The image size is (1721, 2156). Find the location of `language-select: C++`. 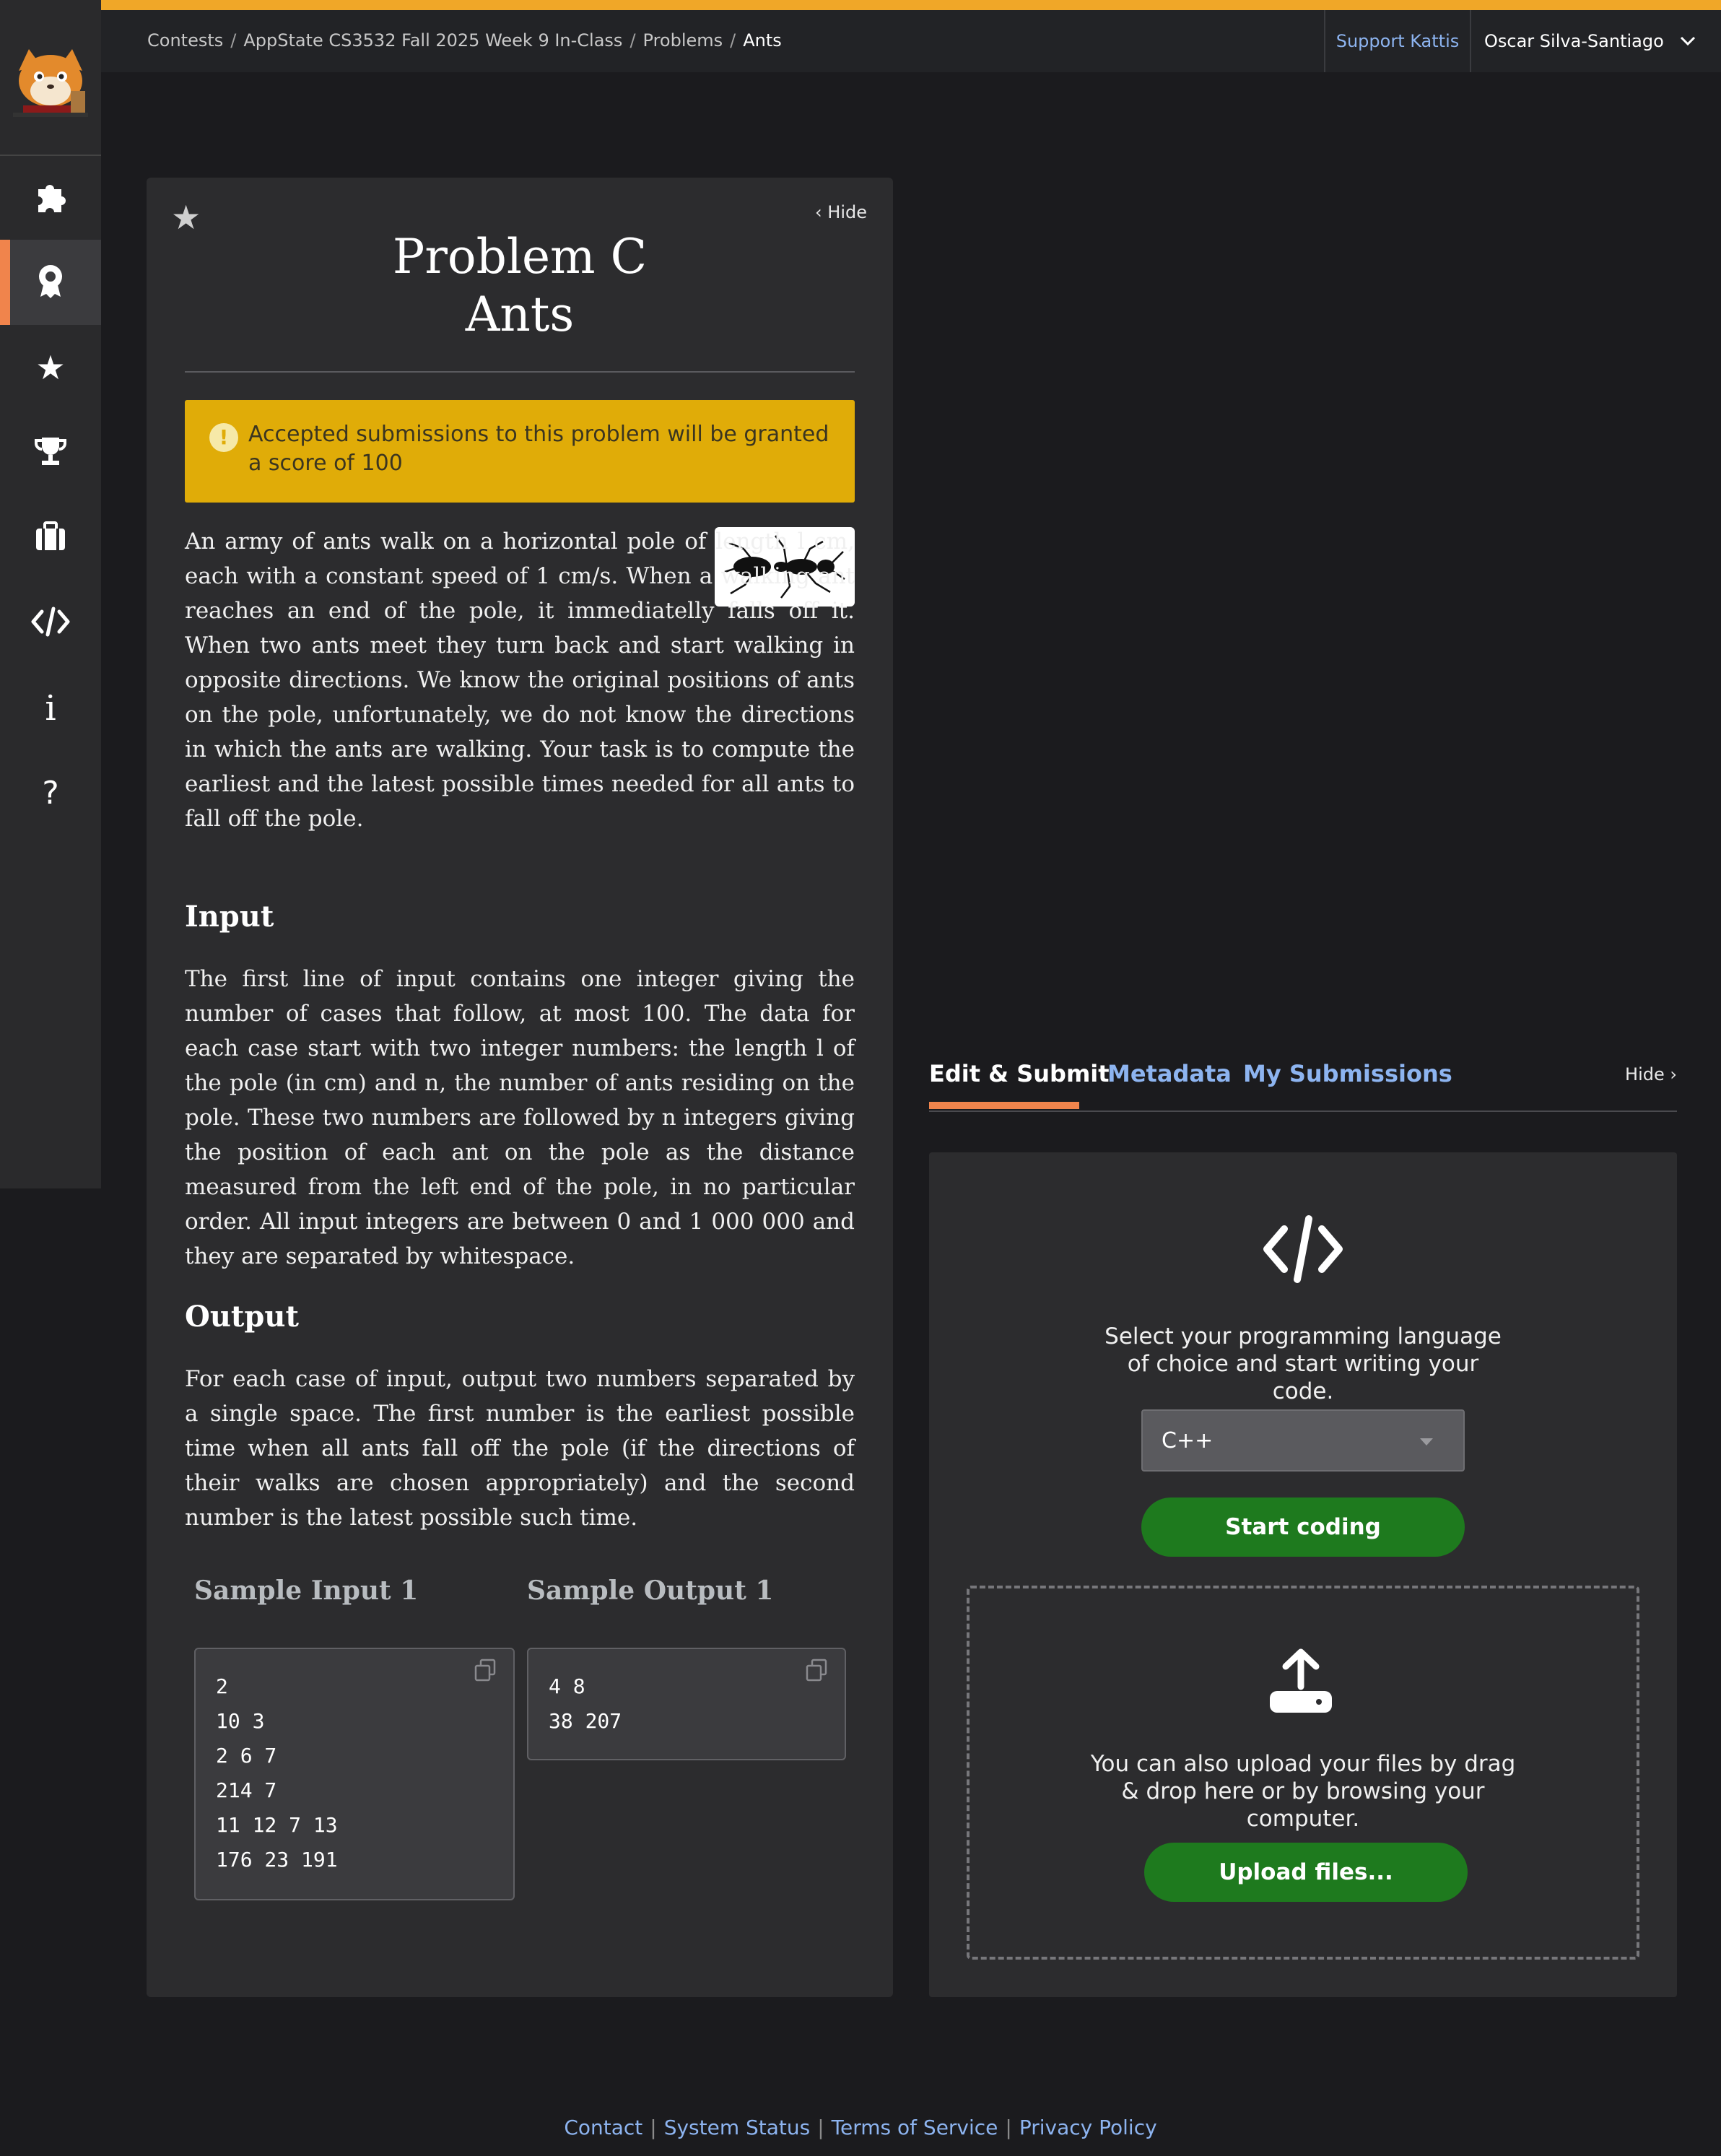

language-select: C++ is located at coordinates (1303, 1440).